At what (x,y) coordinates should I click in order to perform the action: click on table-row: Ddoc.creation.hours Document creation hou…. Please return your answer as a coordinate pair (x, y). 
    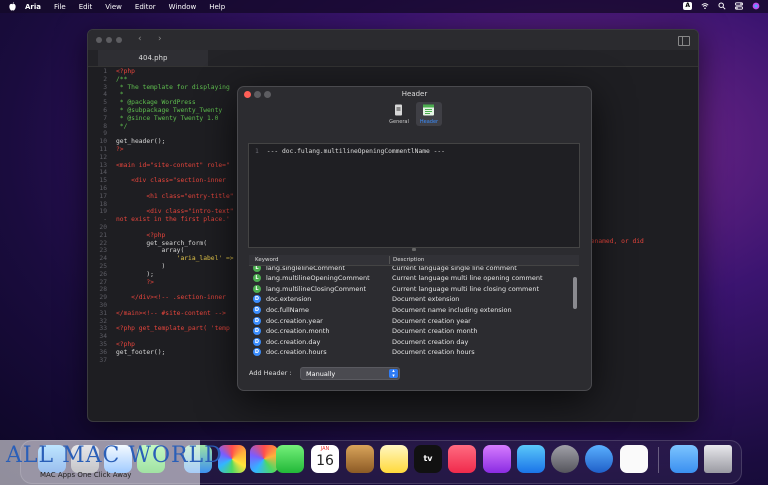
    Looking at the image, I should click on (409, 352).